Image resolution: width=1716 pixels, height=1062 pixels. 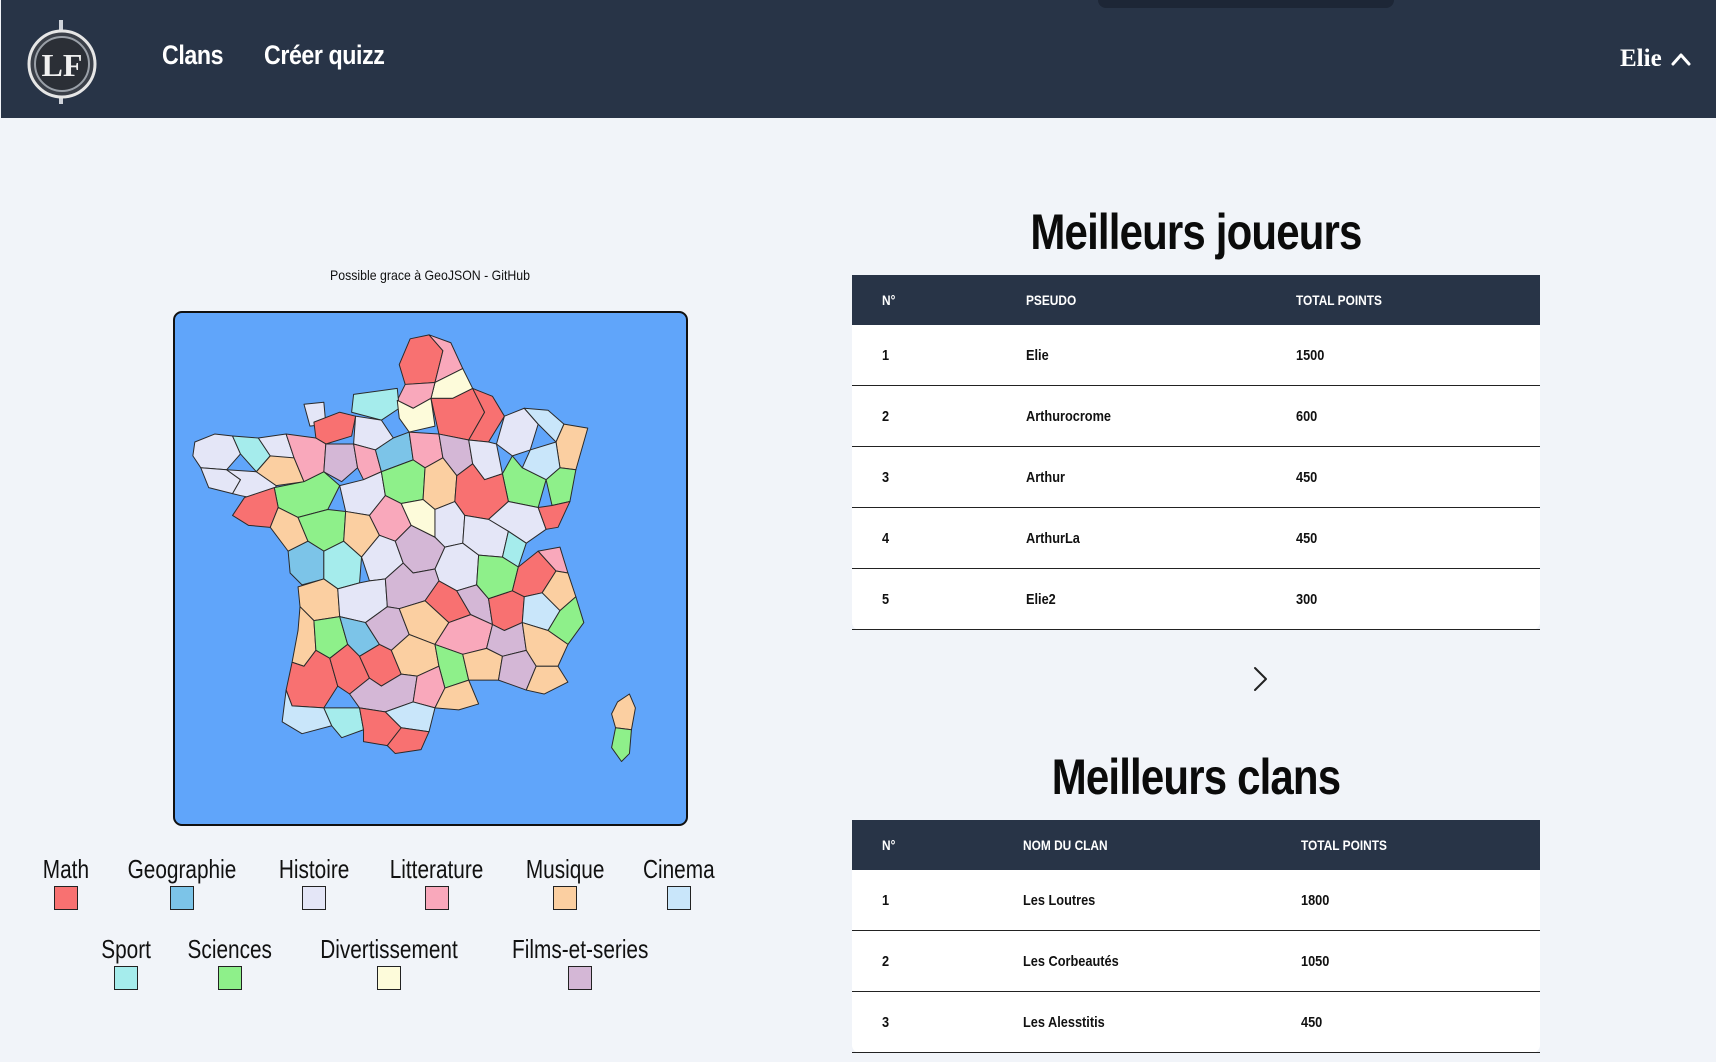 I want to click on france-map, so click(x=430, y=568).